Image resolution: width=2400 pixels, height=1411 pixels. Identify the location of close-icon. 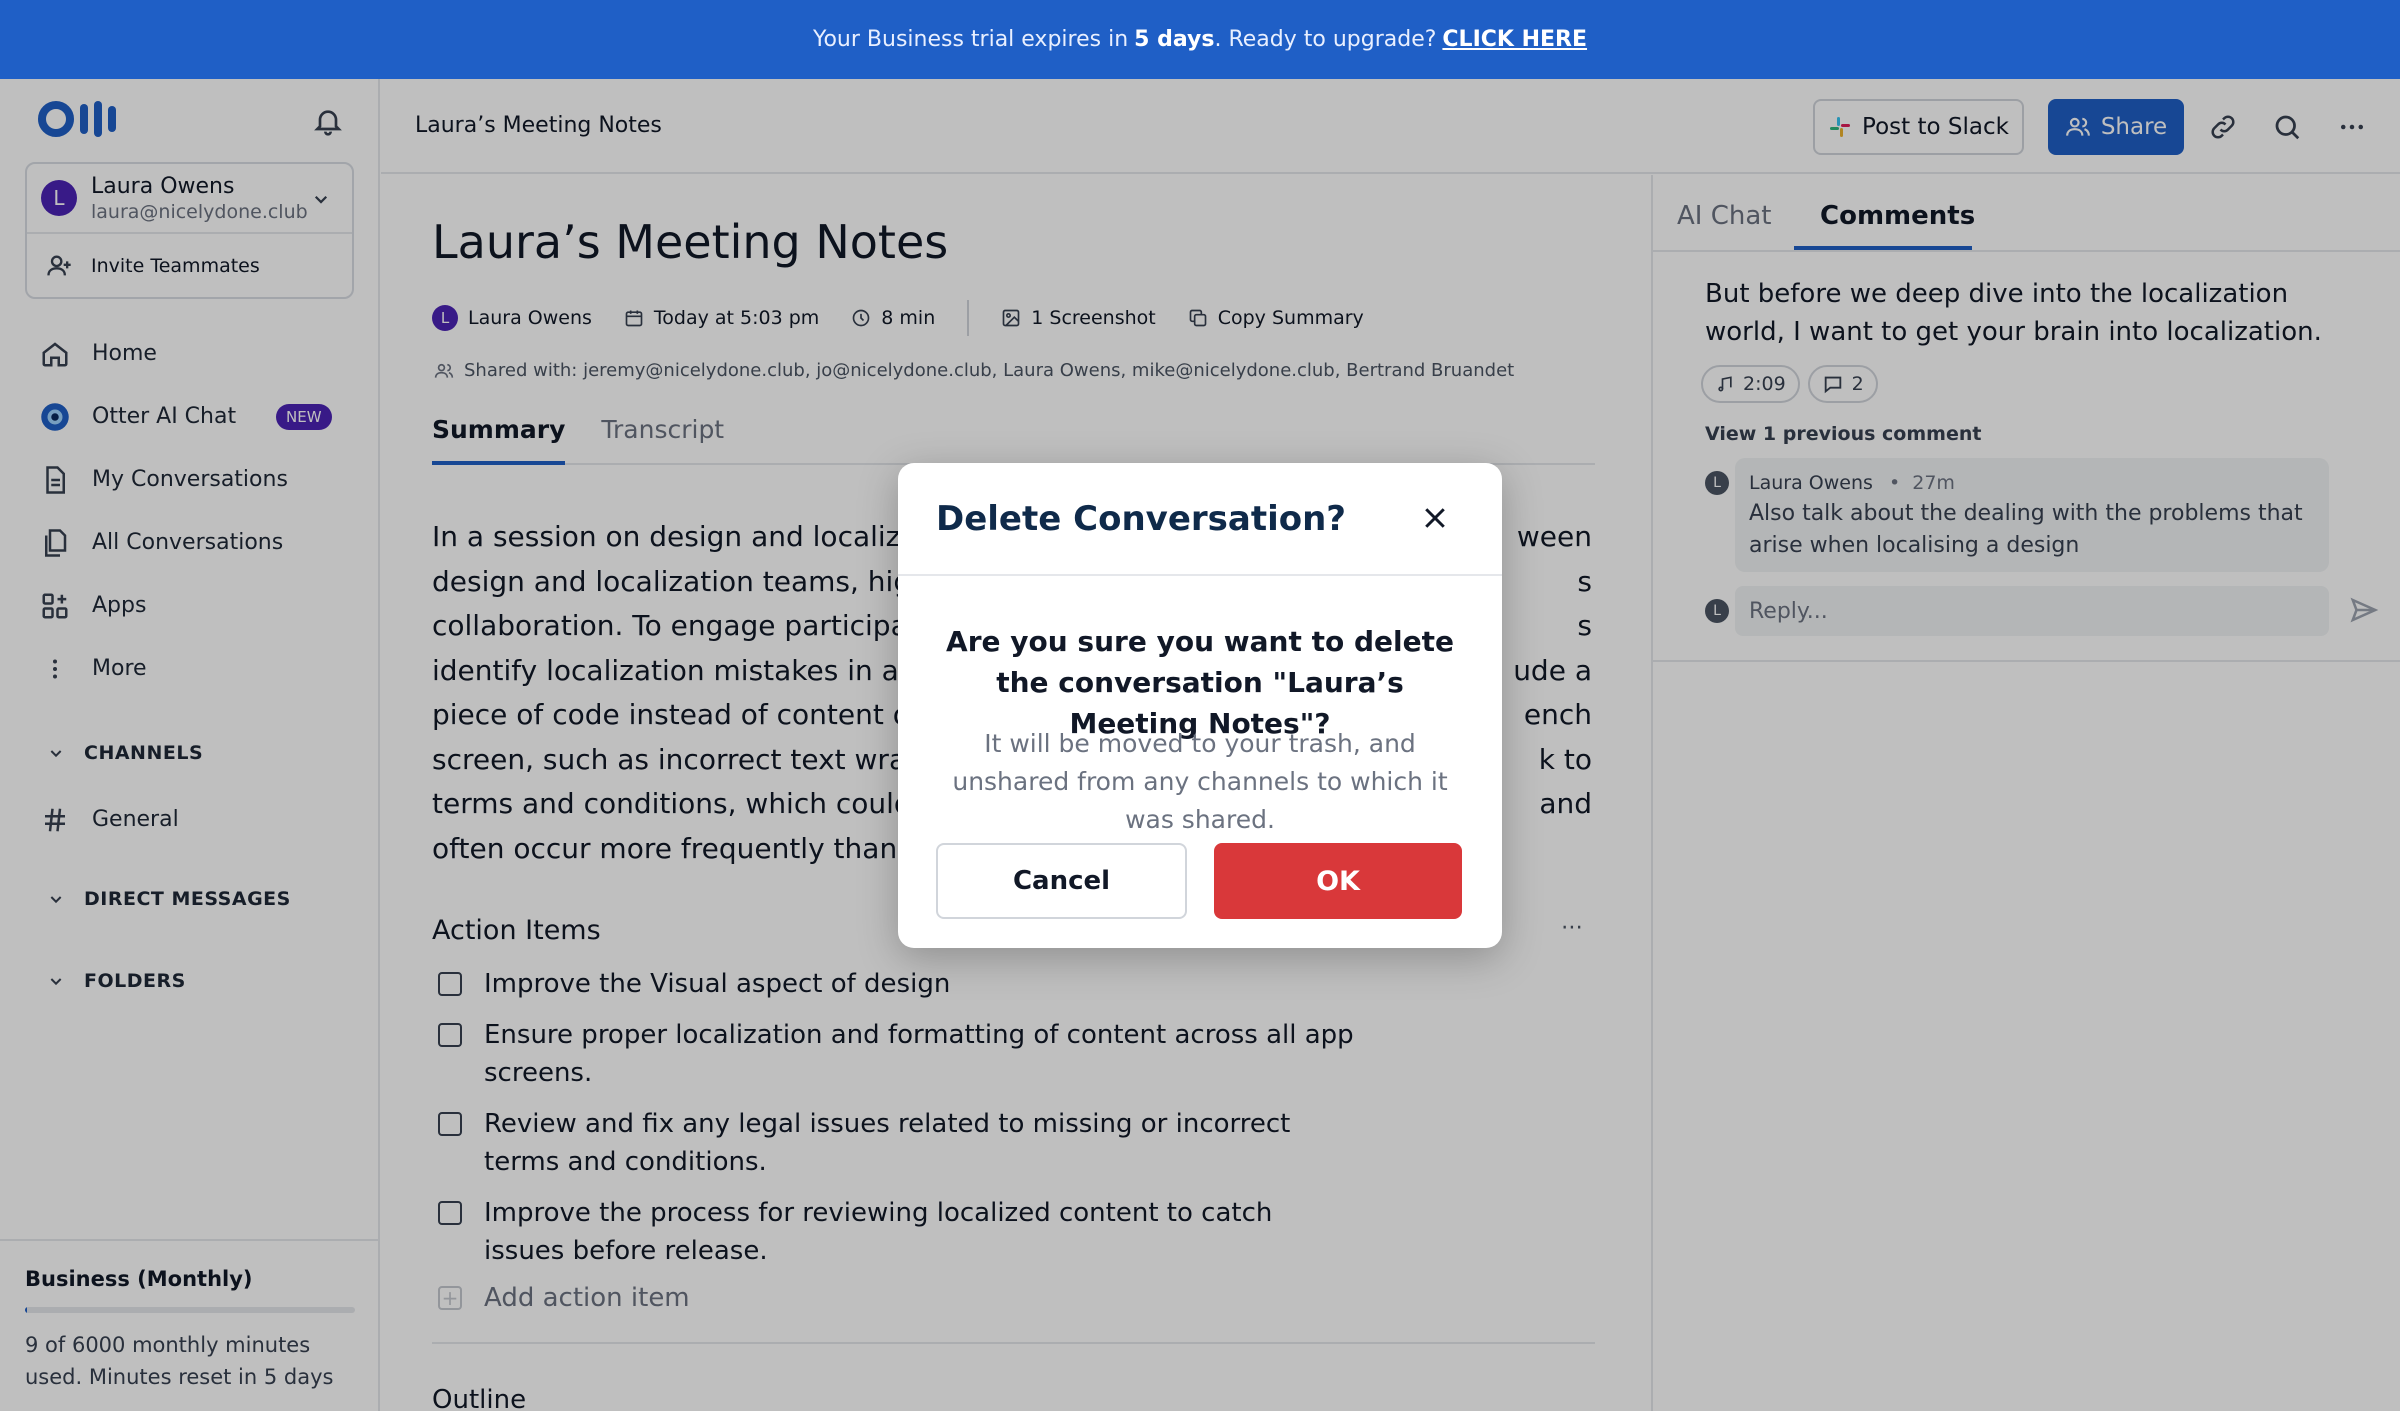
(1435, 518).